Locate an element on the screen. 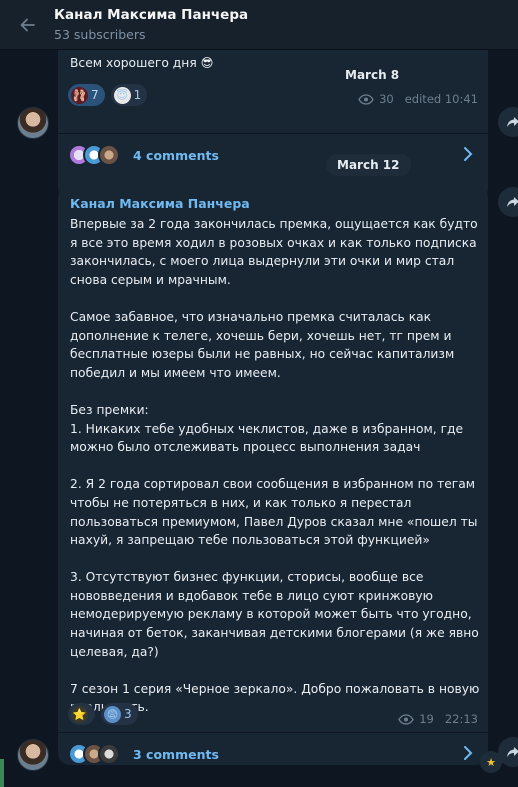 This screenshot has width=518, height=787. date-separator: March 12 is located at coordinates (368, 165).